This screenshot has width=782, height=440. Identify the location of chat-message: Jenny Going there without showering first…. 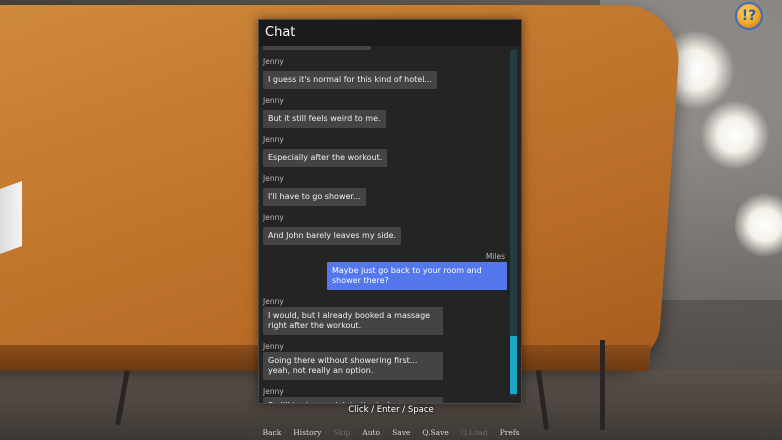
(385, 360).